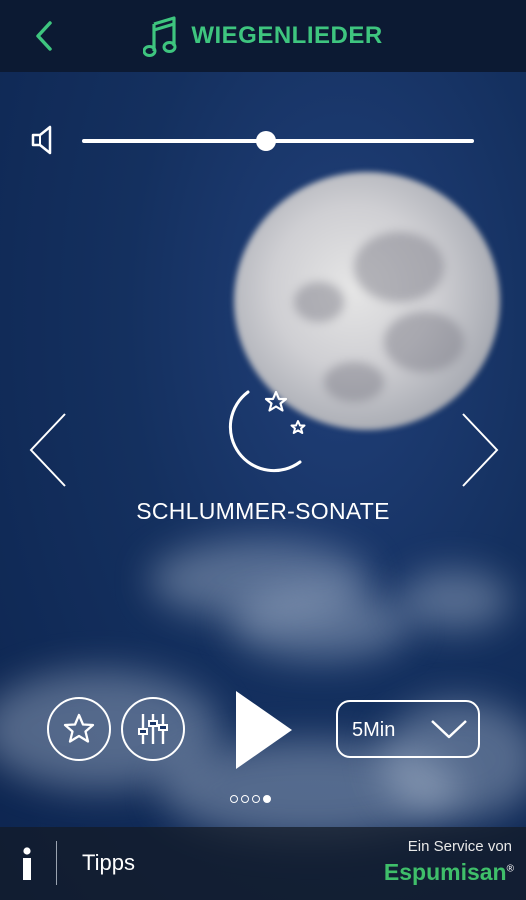 Image resolution: width=526 pixels, height=900 pixels. I want to click on page-title: WIEGENLIEDER, so click(287, 35).